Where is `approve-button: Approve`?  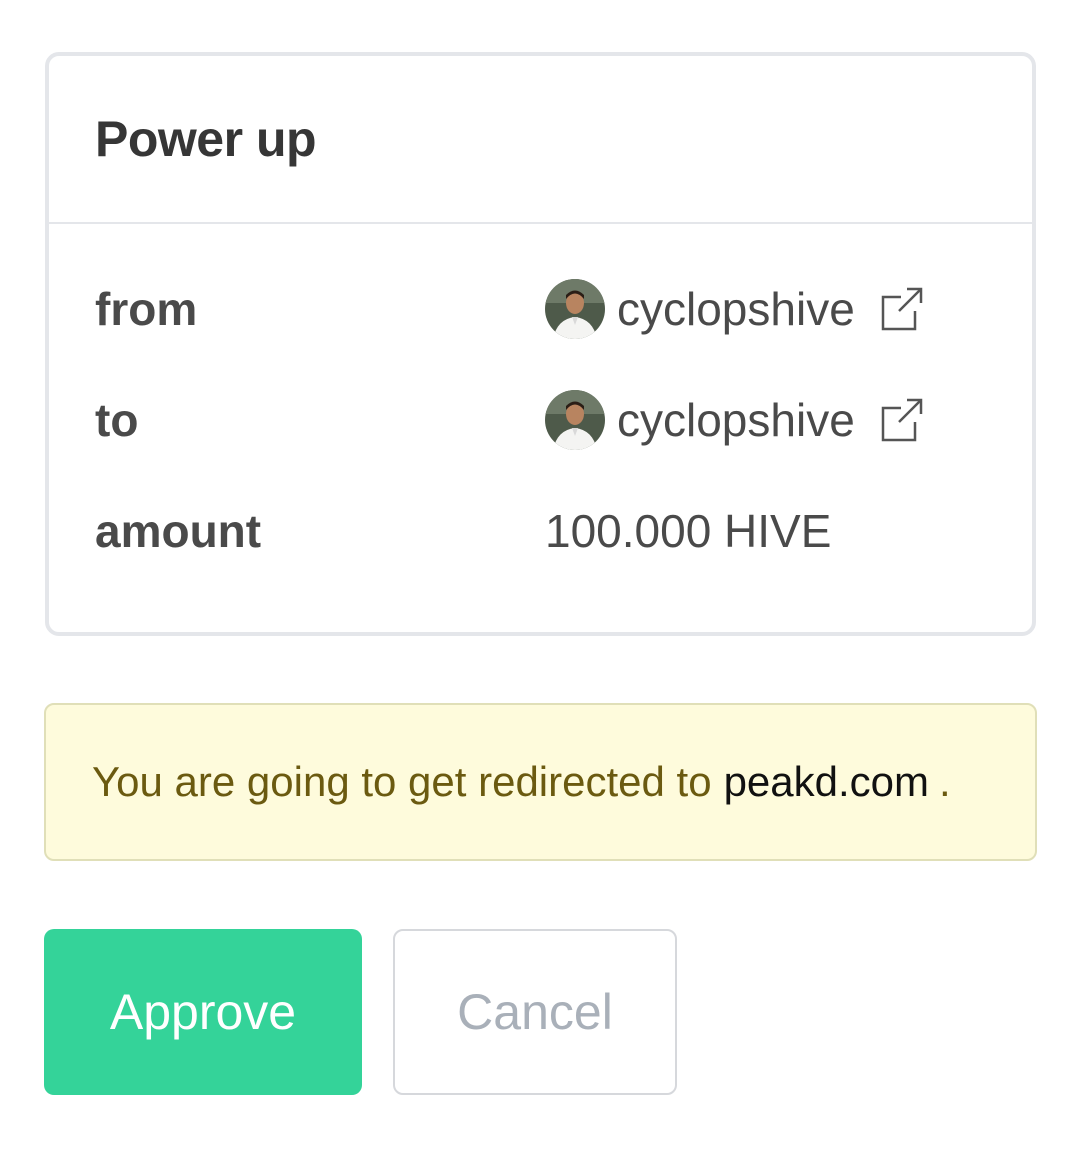 approve-button: Approve is located at coordinates (203, 1012).